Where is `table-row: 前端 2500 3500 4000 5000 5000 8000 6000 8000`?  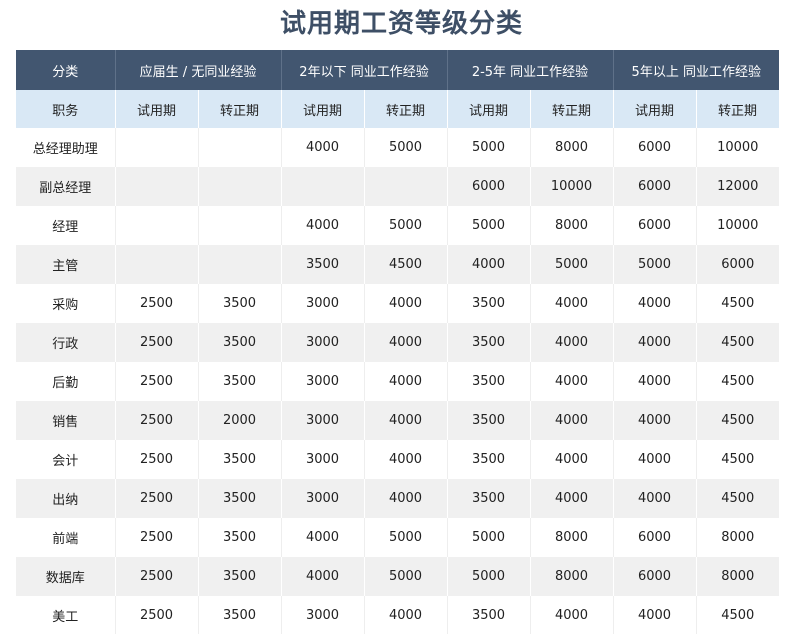 table-row: 前端 2500 3500 4000 5000 5000 8000 6000 8000 is located at coordinates (397, 537).